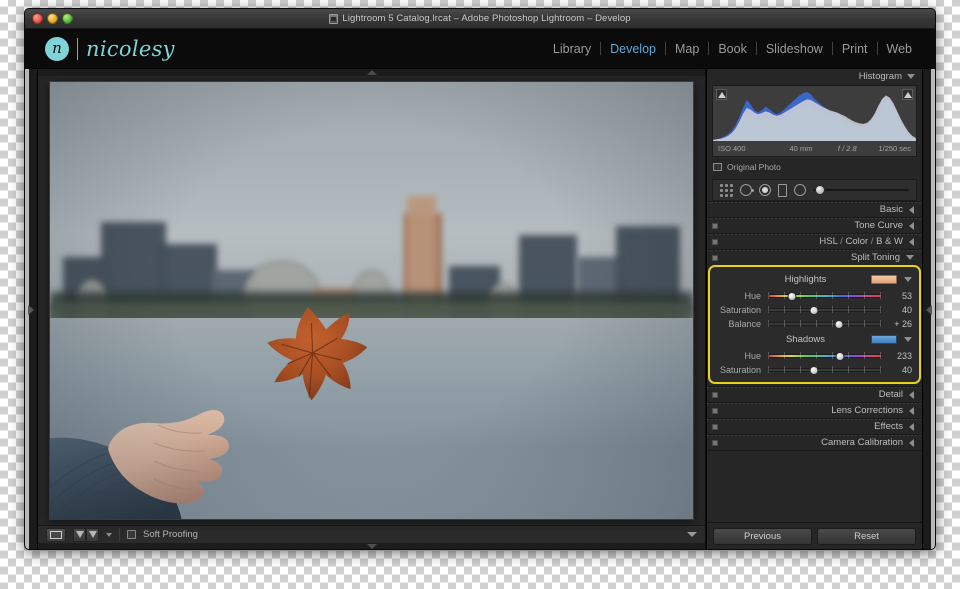 This screenshot has height=589, width=960. I want to click on panel-header-camera-calibration: Camera Calibration, so click(814, 442).